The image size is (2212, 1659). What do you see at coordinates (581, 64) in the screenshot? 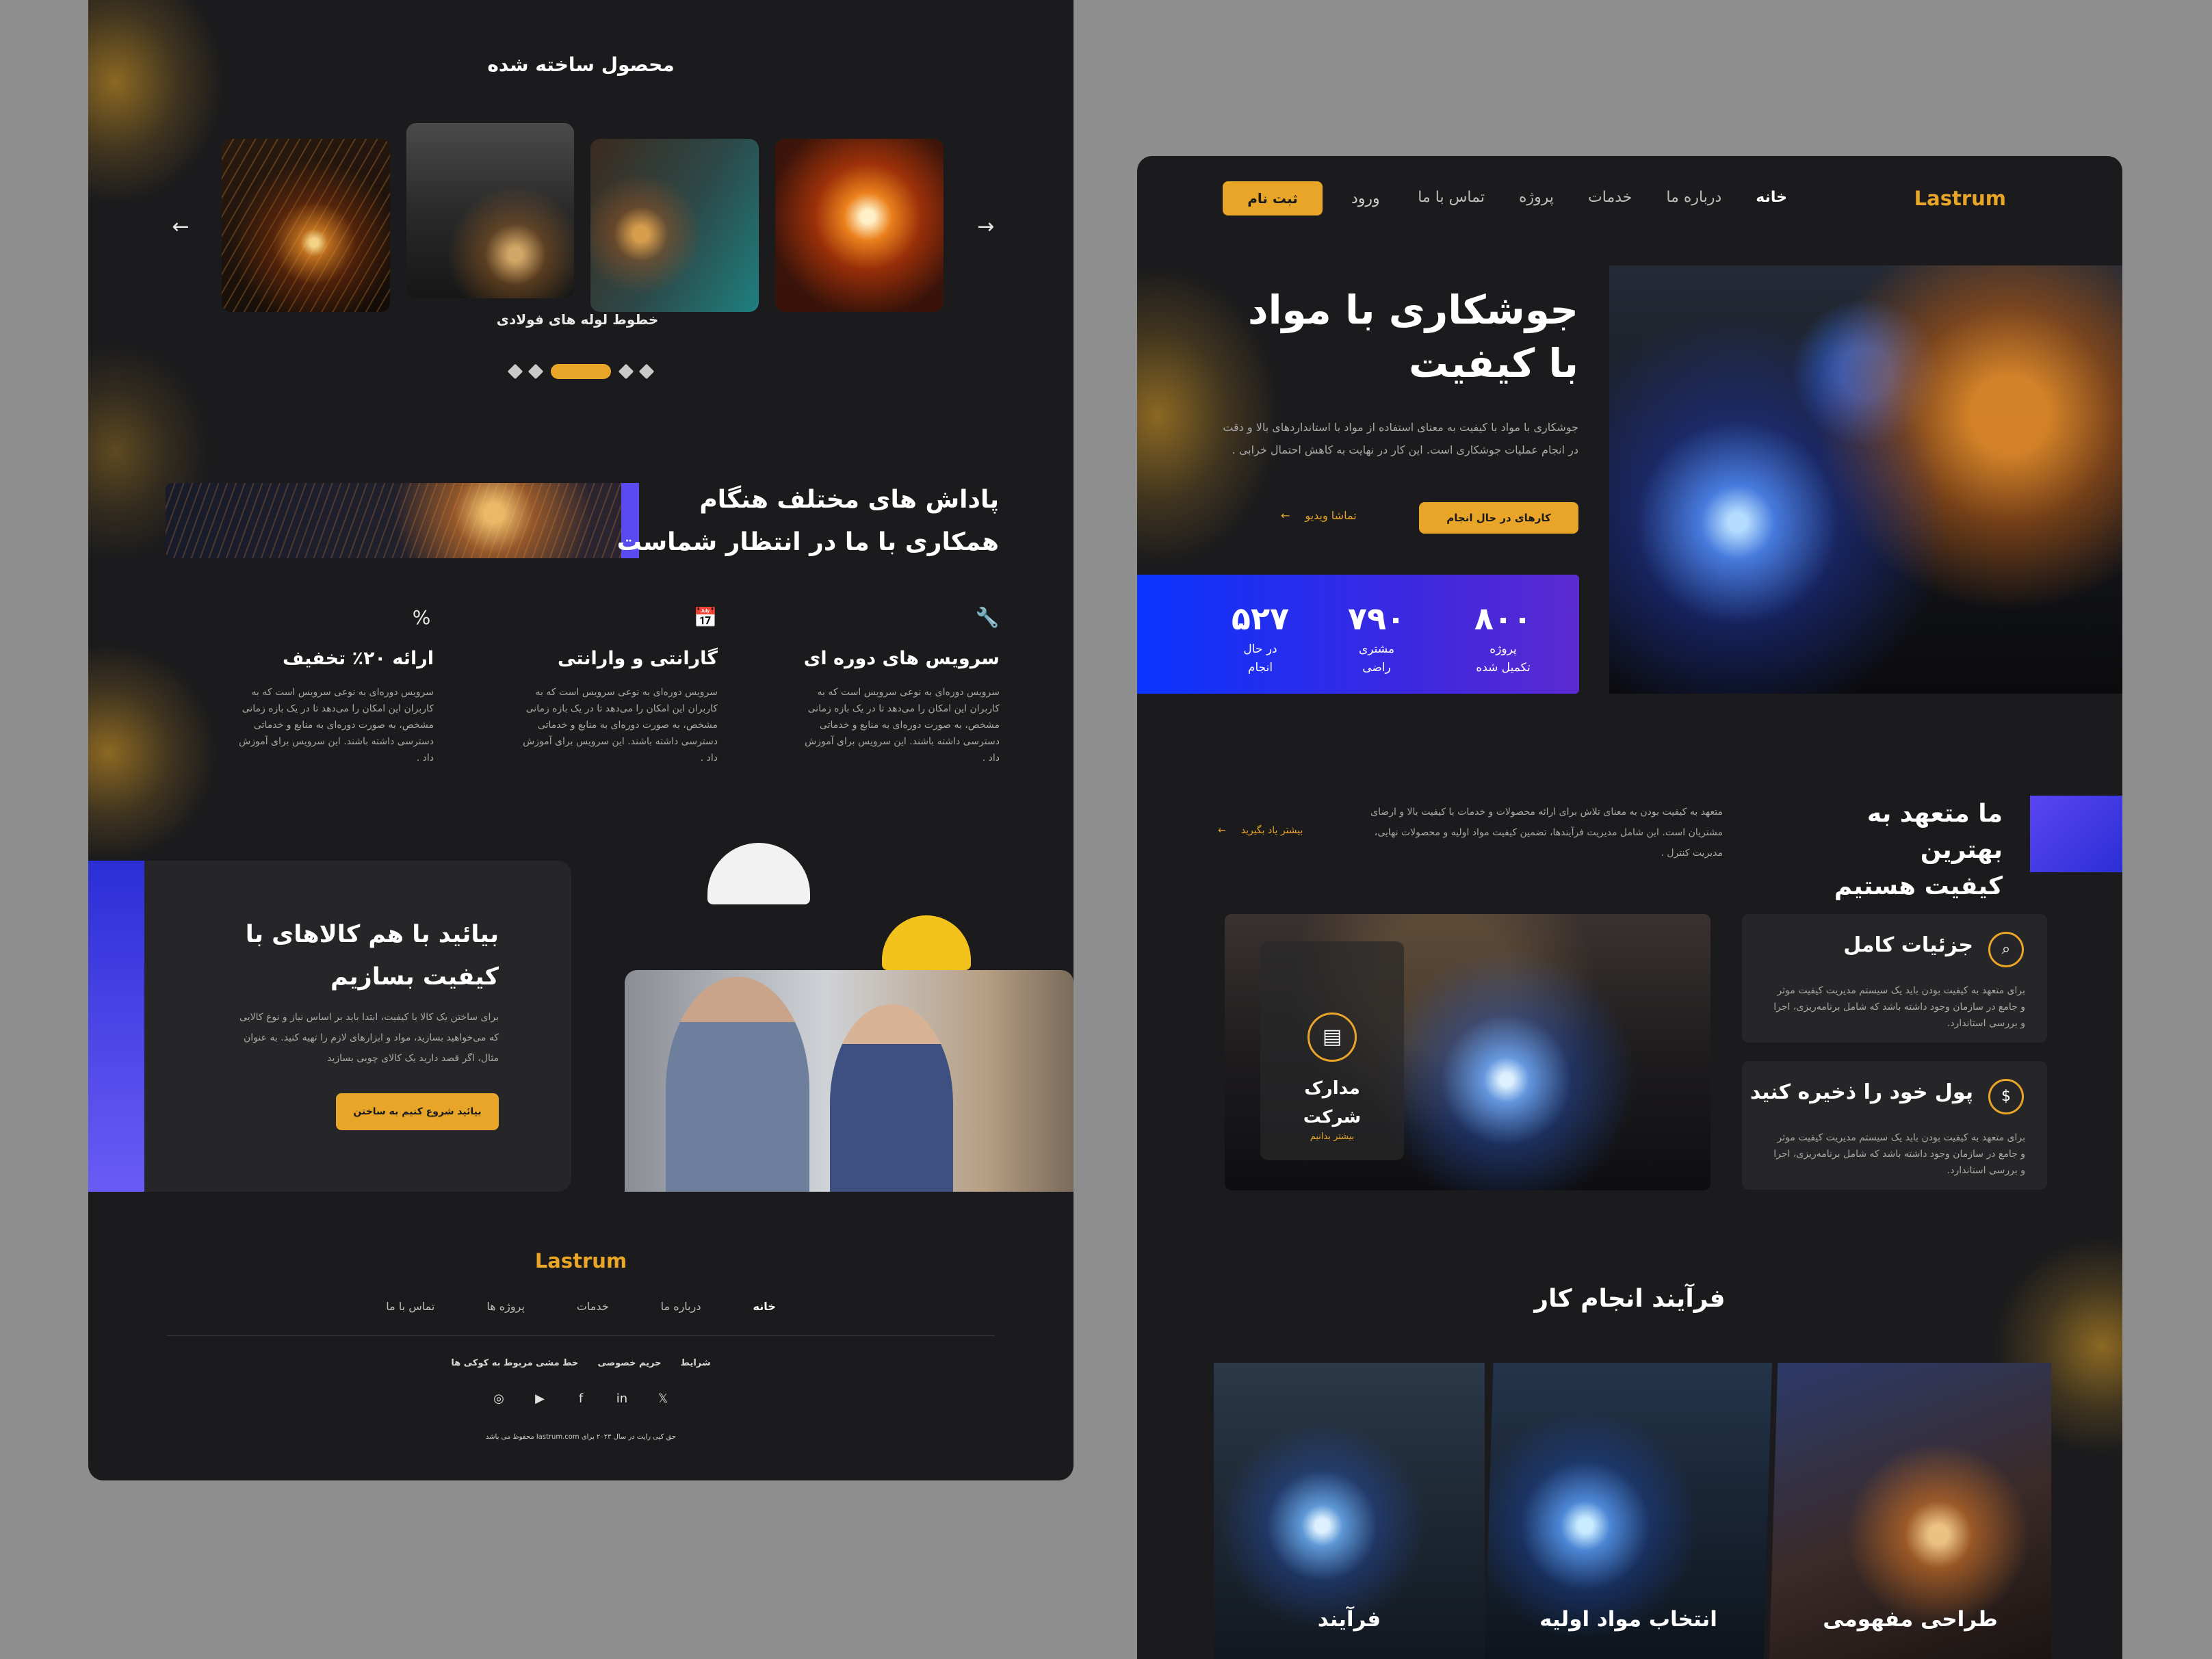
I see `products-title: محصول ساخته شده` at bounding box center [581, 64].